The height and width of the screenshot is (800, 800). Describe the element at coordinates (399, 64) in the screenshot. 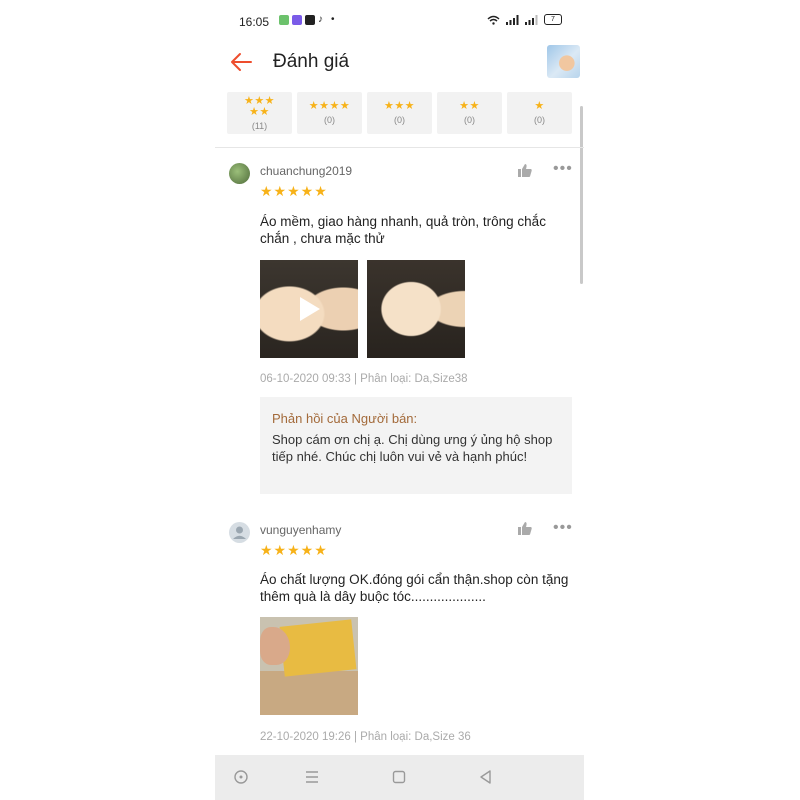

I see `app-header: Đánh giá` at that location.